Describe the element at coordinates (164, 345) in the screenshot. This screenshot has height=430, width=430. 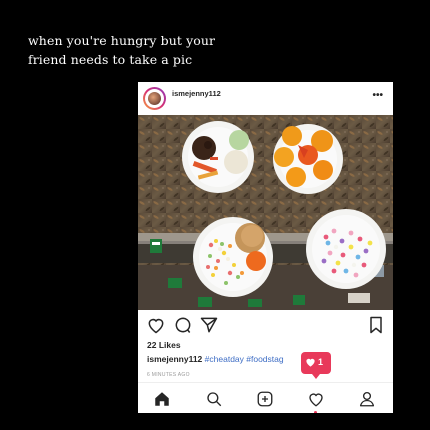
I see `likes-count: 22 Likes` at that location.